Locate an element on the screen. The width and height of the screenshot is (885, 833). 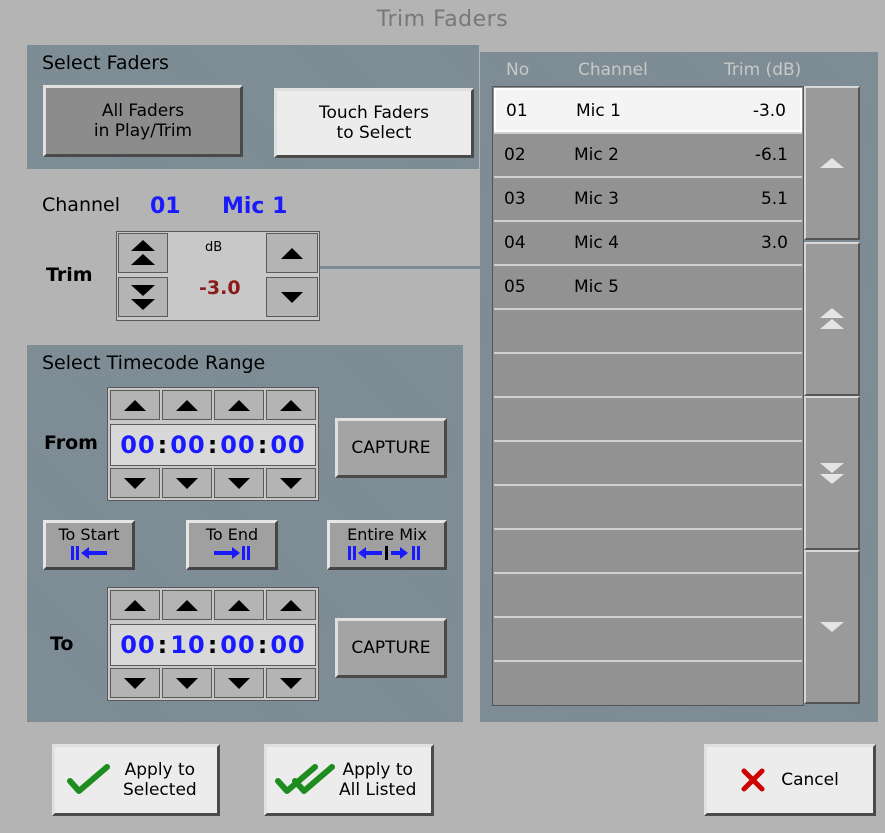
chevron-up-icon is located at coordinates (832, 163).